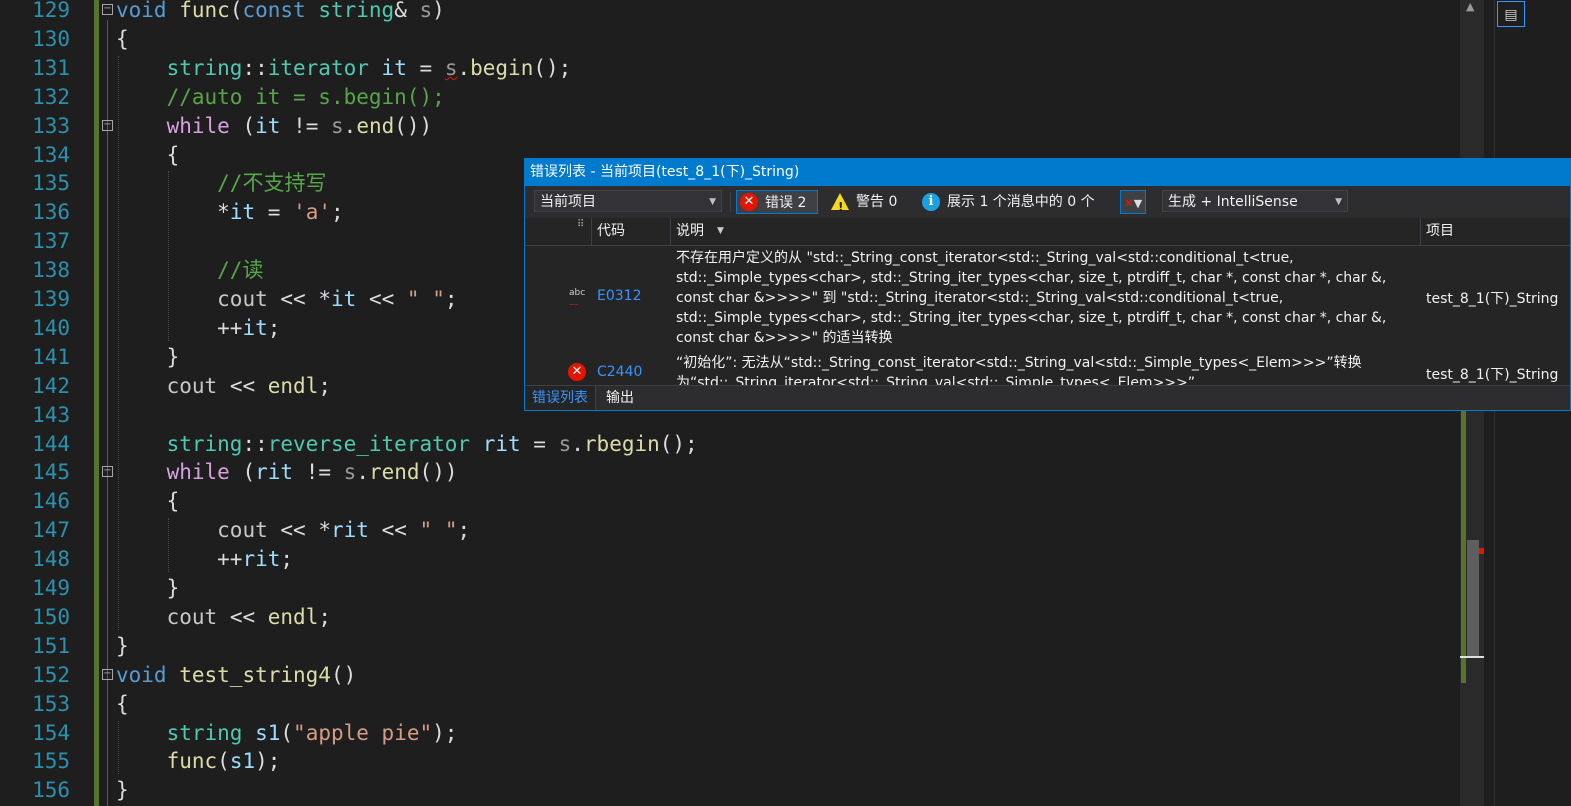  Describe the element at coordinates (51, 414) in the screenshot. I see `line-number: 143` at that location.